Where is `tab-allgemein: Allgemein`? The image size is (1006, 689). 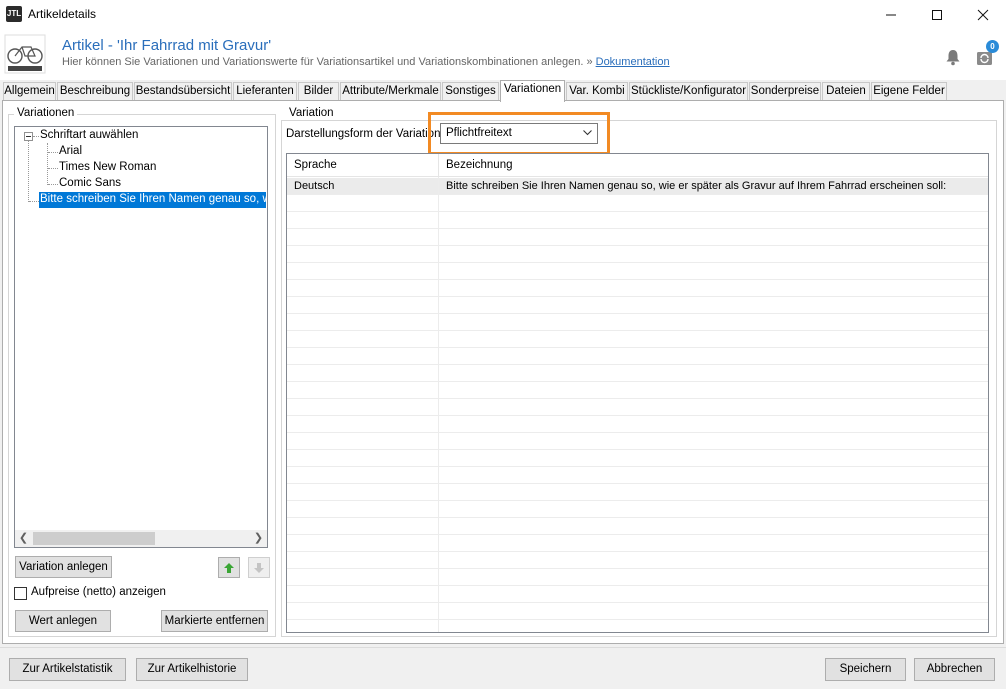
tab-allgemein: Allgemein is located at coordinates (29, 91).